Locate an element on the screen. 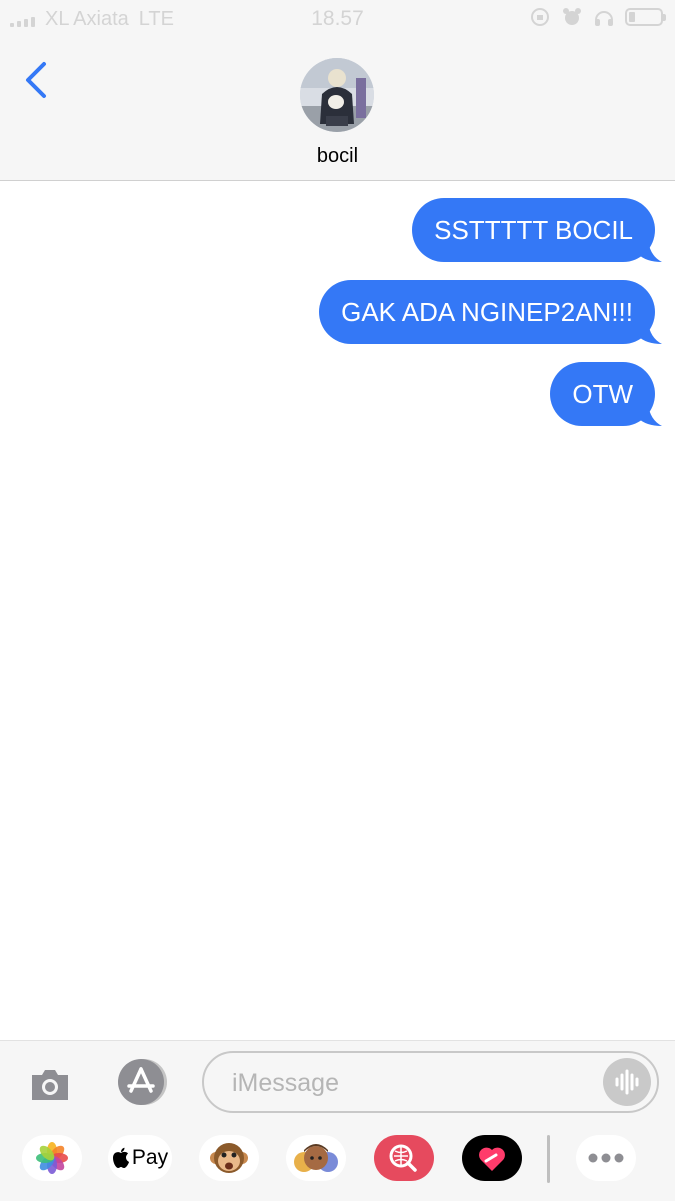 The width and height of the screenshot is (675, 1201). animoji-icon is located at coordinates (229, 1158).